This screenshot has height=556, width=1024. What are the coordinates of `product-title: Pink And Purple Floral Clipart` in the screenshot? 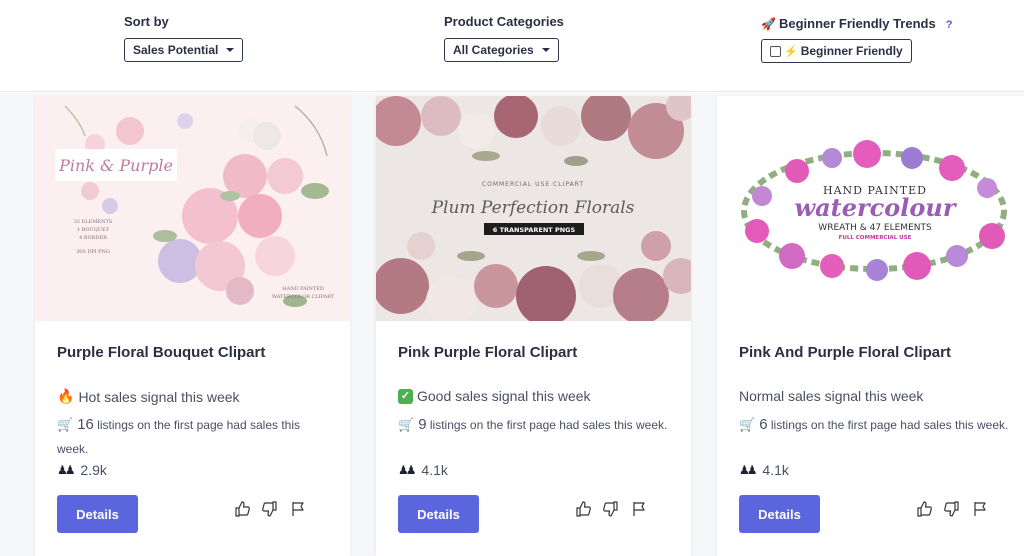 It's located at (845, 352).